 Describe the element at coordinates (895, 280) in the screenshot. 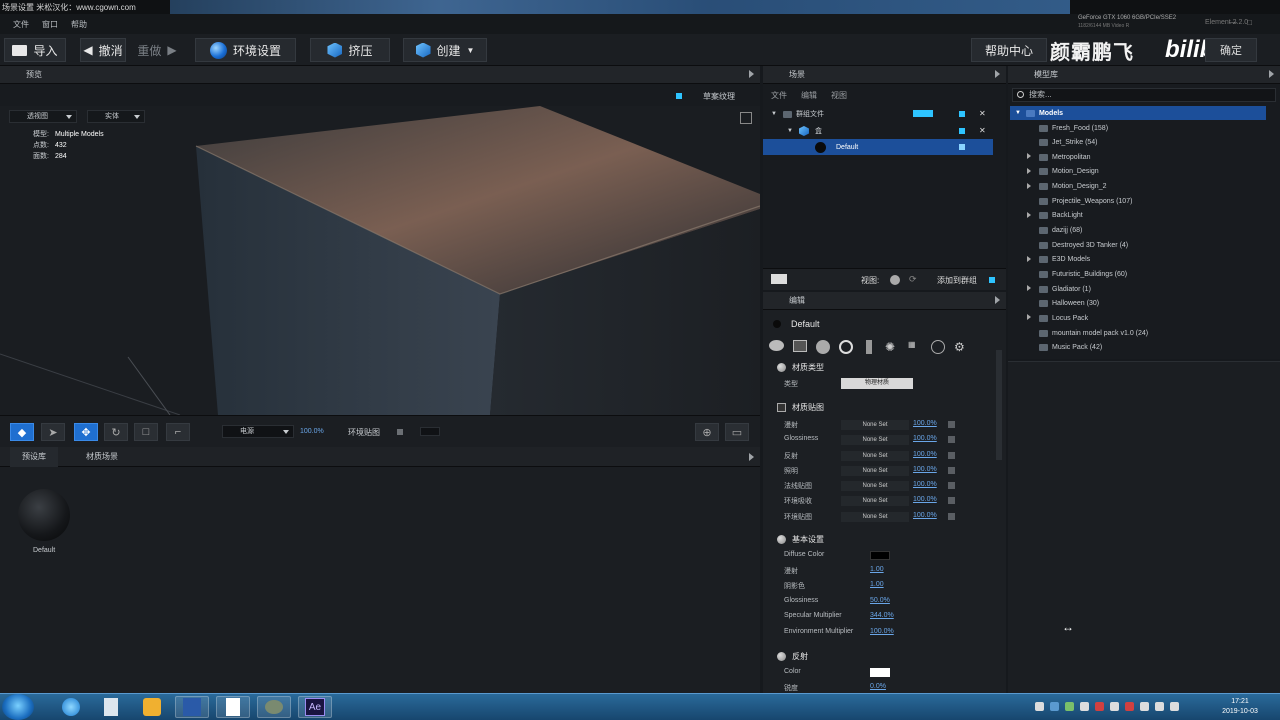

I see `sphere-view-icon` at that location.